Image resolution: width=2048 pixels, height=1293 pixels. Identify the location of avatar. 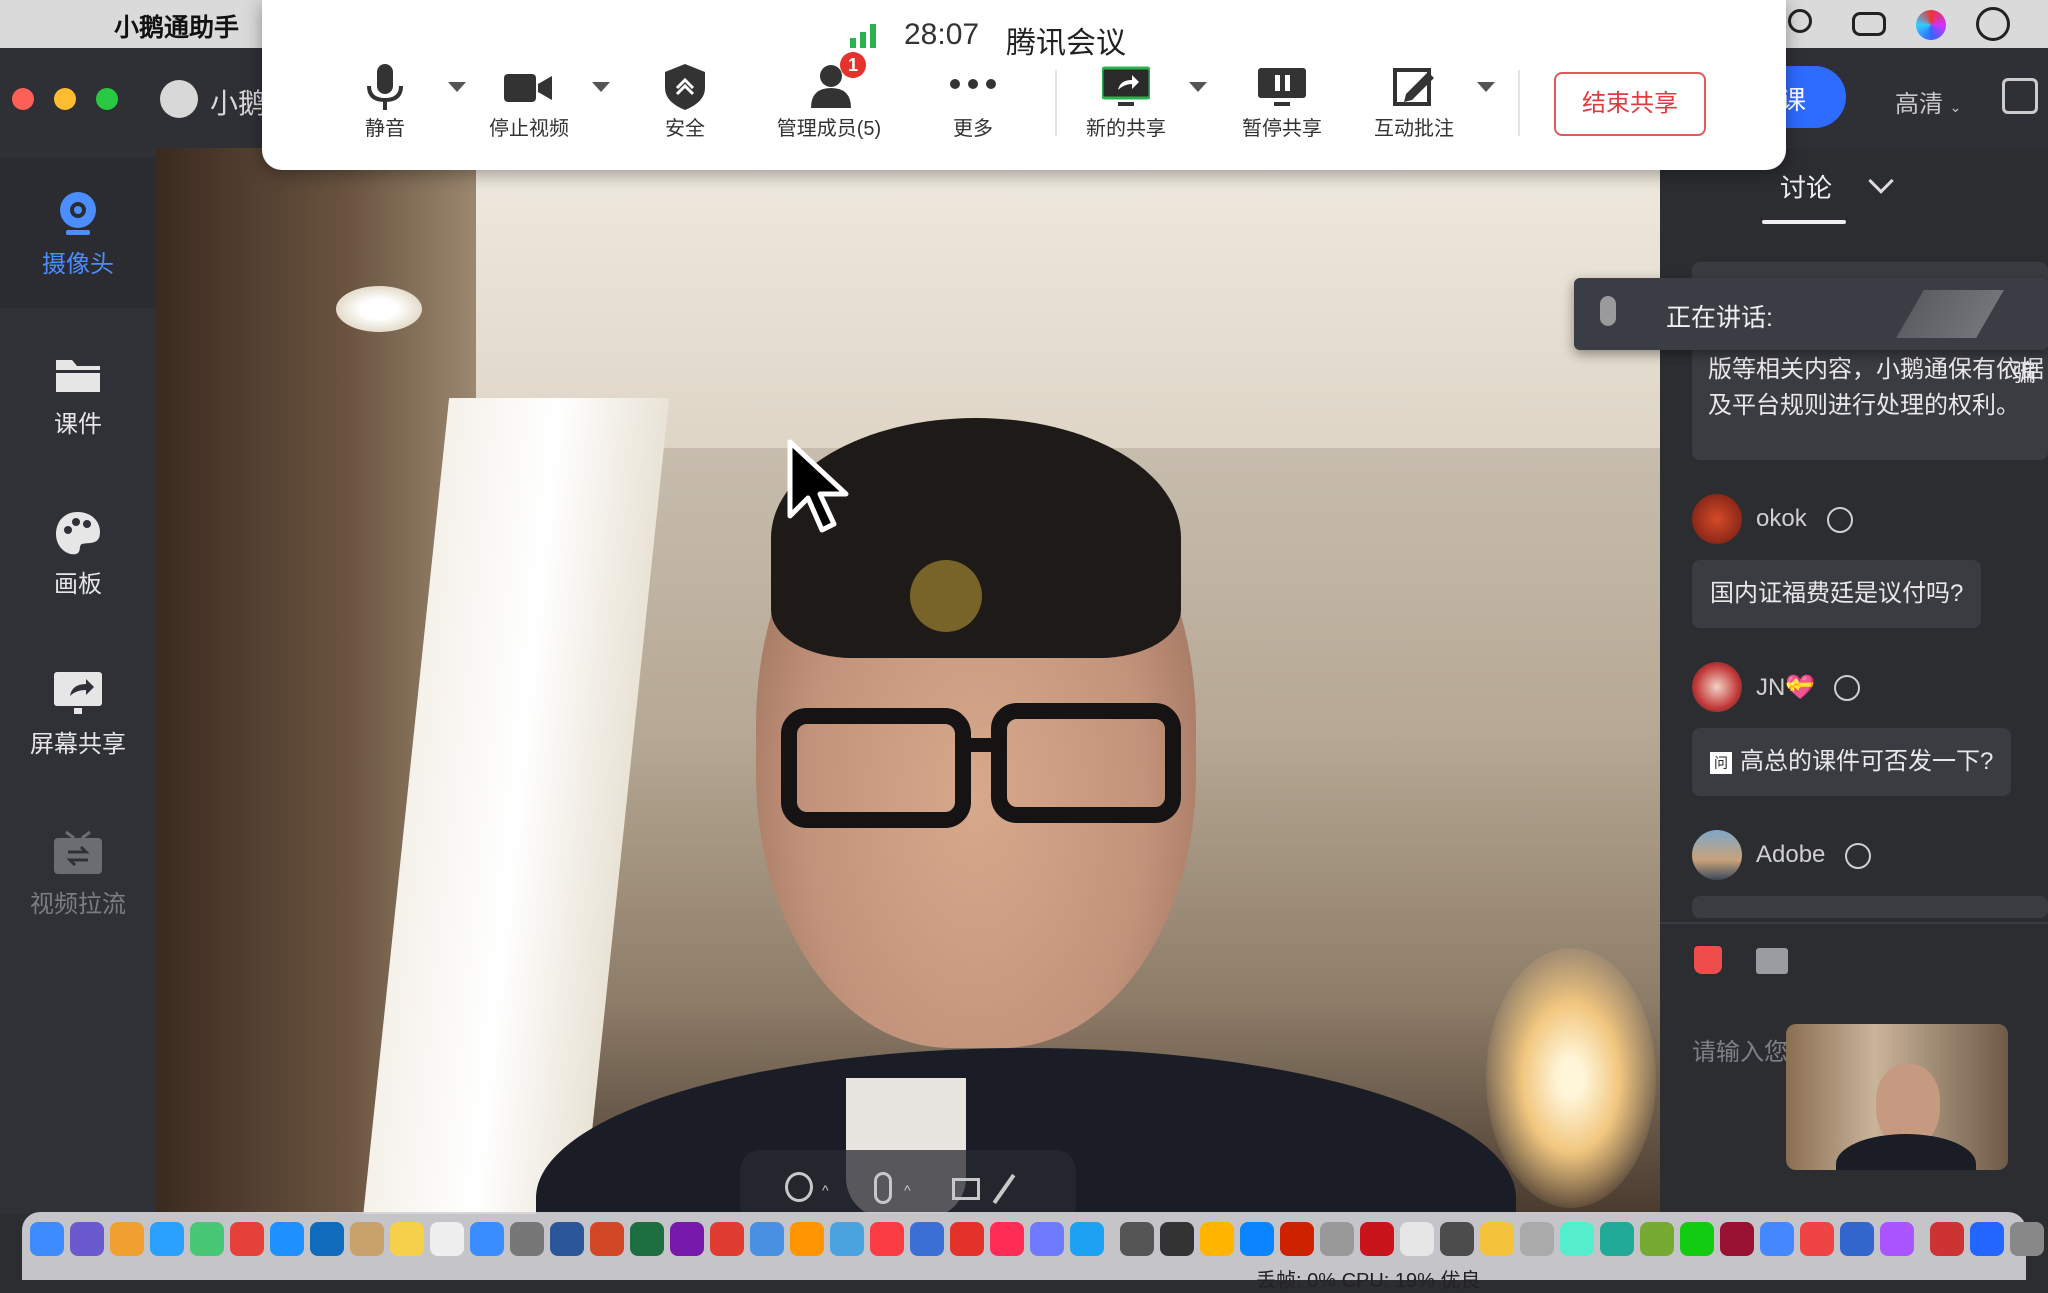
(1717, 519).